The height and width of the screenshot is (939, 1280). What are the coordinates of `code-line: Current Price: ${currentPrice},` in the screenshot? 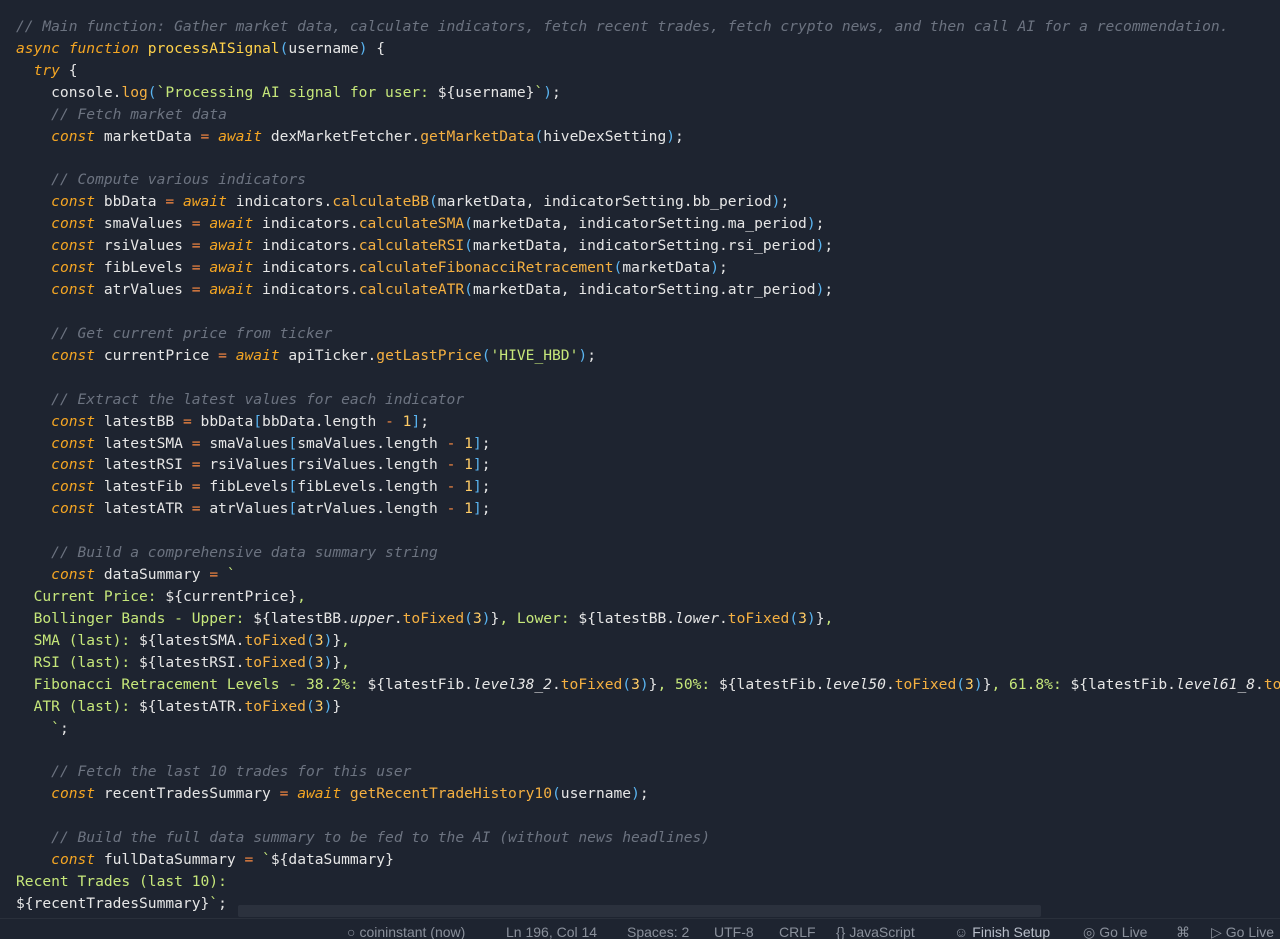 It's located at (648, 597).